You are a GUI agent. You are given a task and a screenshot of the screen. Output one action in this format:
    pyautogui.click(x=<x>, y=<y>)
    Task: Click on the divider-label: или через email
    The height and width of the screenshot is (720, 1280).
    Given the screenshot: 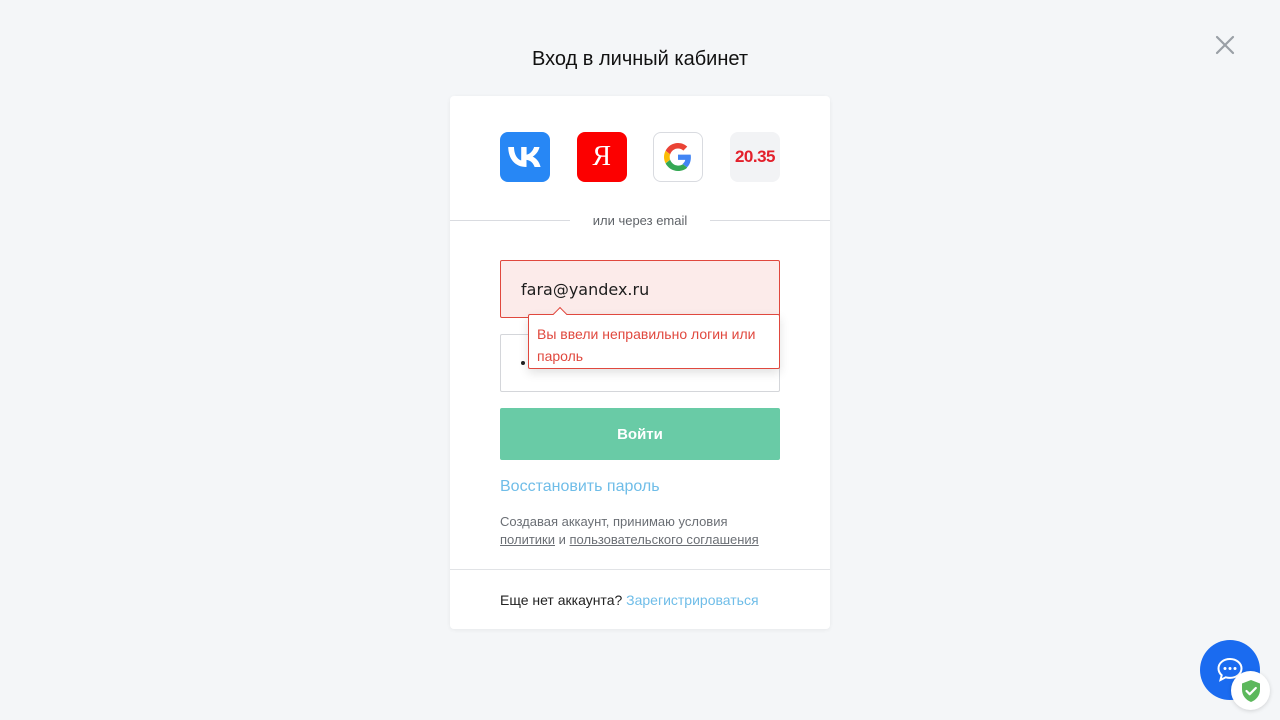 What is the action you would take?
    pyautogui.click(x=640, y=220)
    